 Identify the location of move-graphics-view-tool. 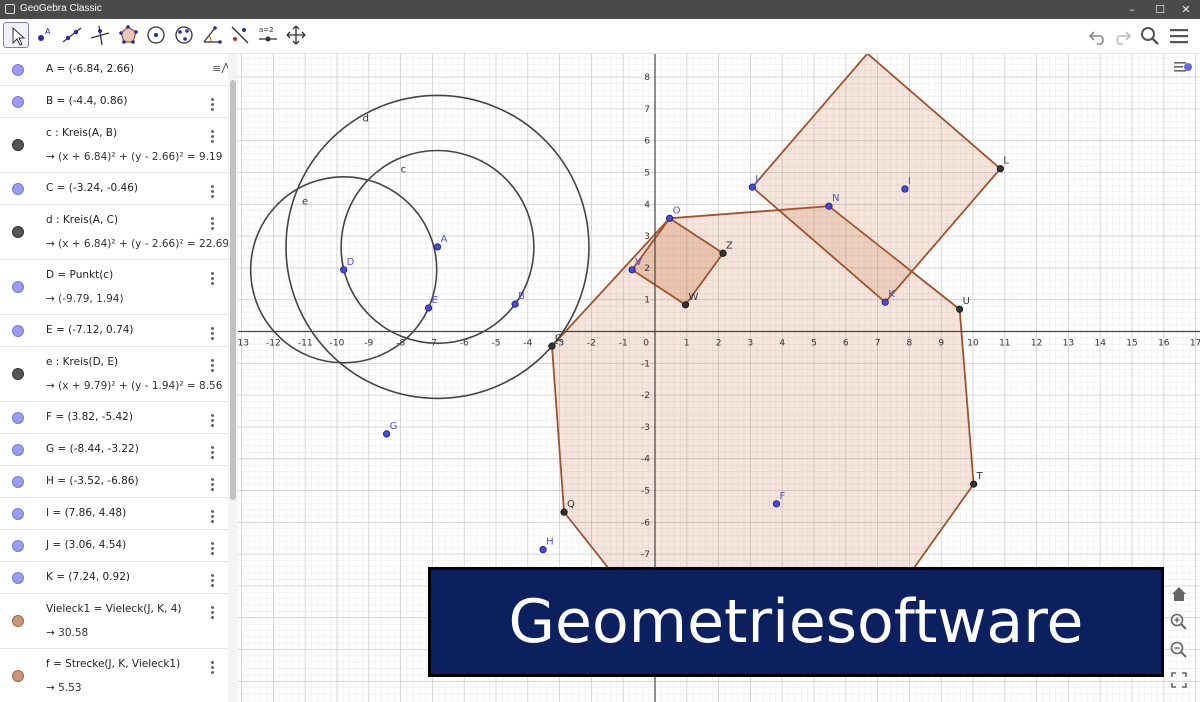
(296, 35).